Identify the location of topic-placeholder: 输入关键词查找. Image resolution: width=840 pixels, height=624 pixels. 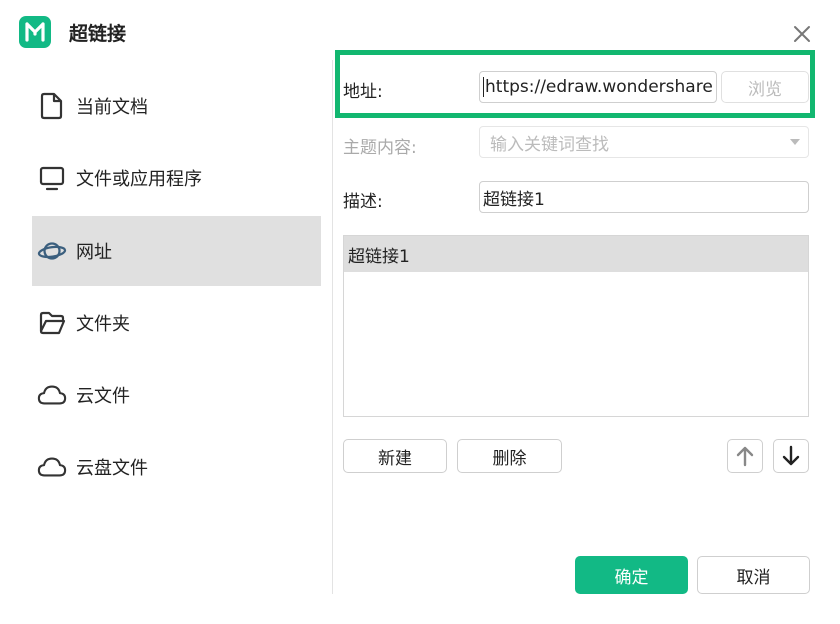
(549, 144).